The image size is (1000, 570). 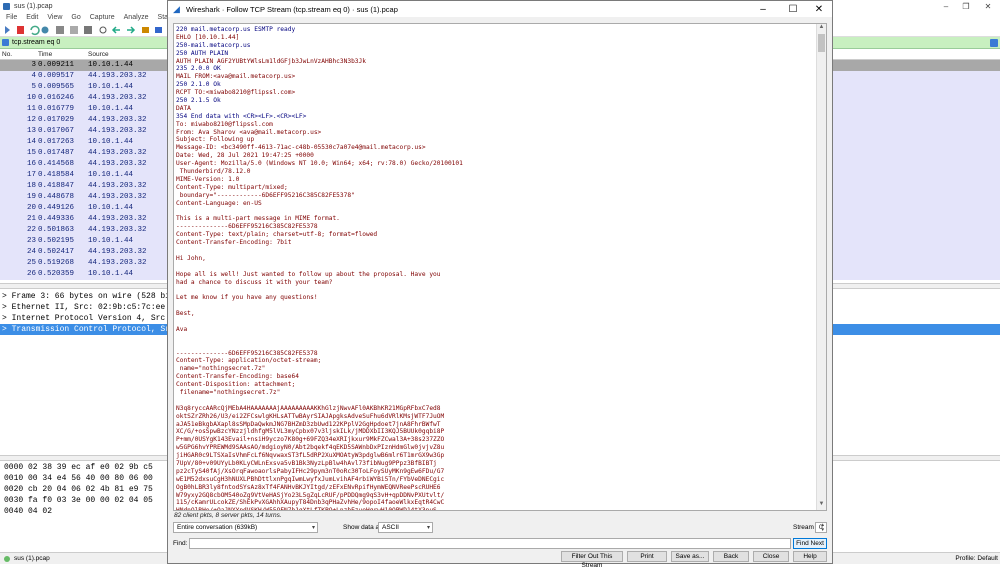 What do you see at coordinates (31, 208) in the screenshot?
I see `packet-no: 20` at bounding box center [31, 208].